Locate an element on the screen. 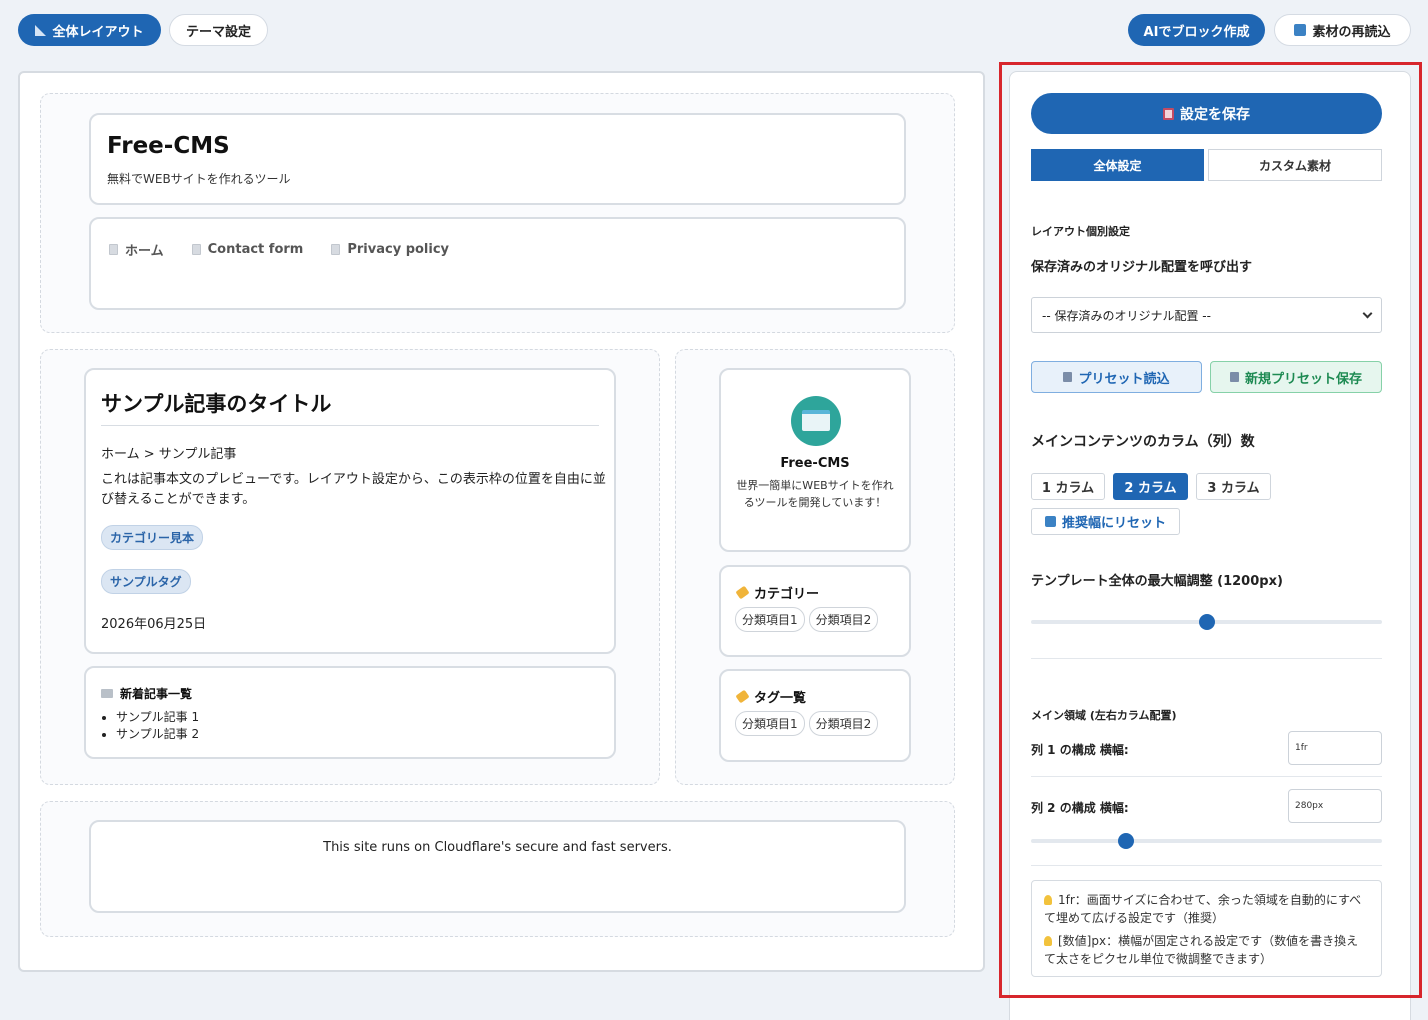 The image size is (1428, 1020). main-area-heading: メイン領域 (左右カラム配置) is located at coordinates (1104, 715).